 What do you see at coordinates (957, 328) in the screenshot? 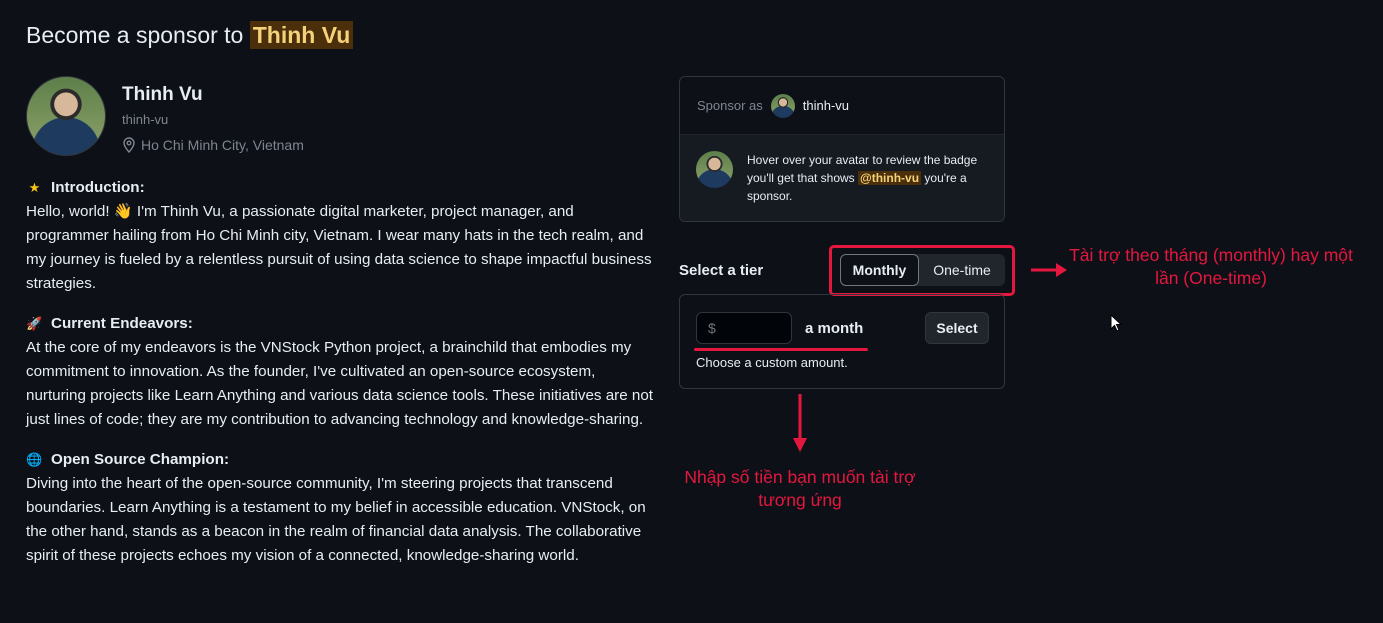
I see `select-button: Select` at bounding box center [957, 328].